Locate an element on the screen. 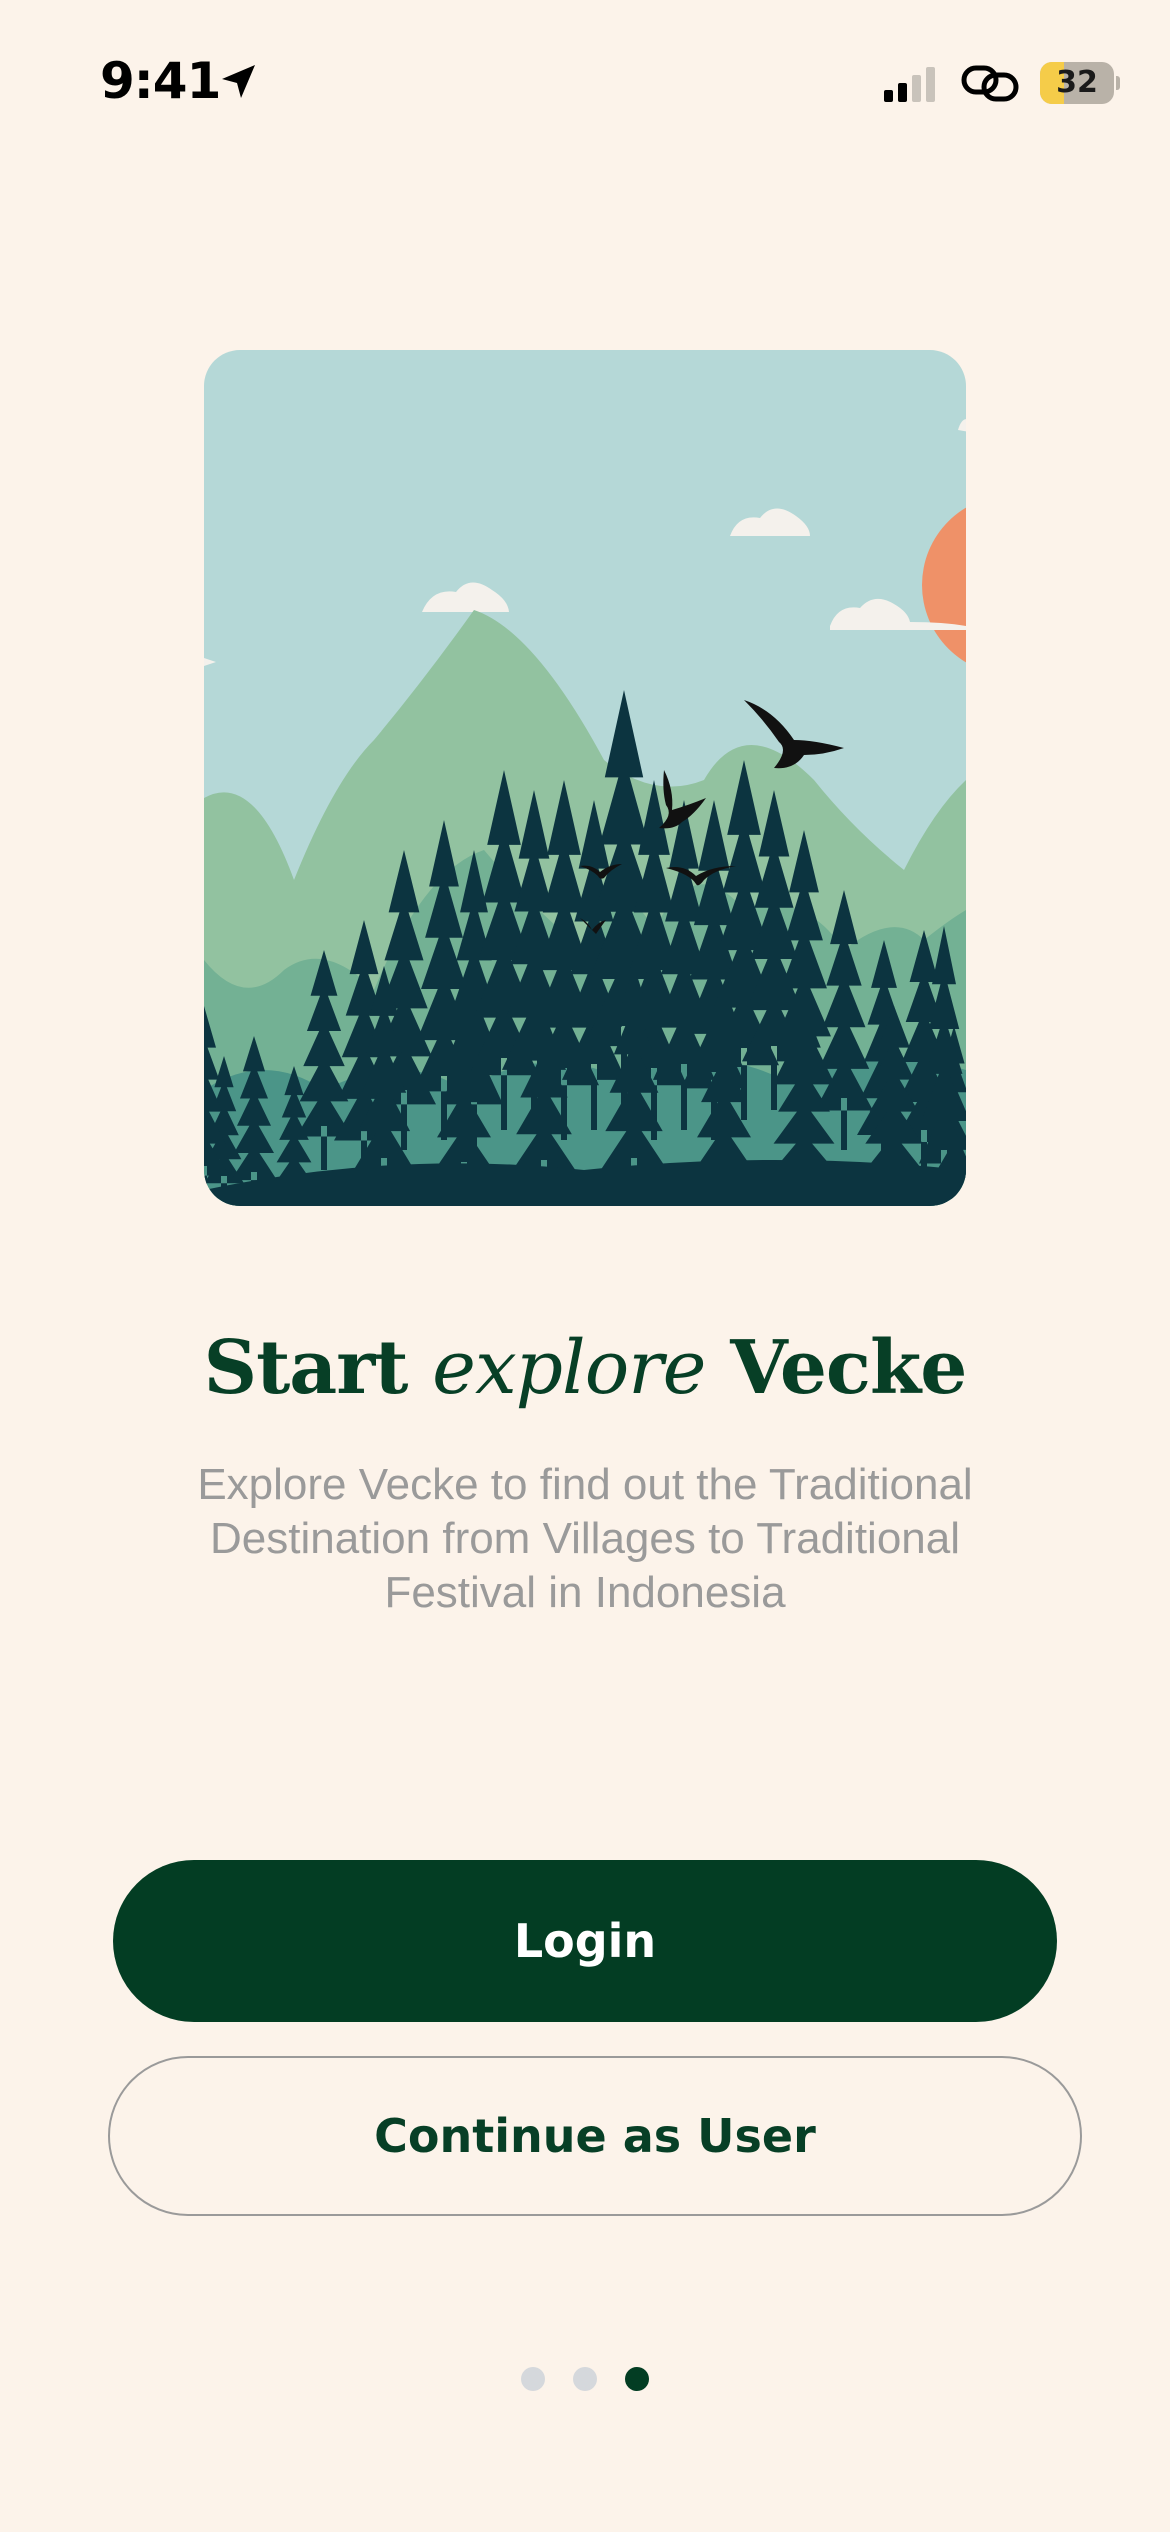  location-arrow-icon is located at coordinates (238, 81).